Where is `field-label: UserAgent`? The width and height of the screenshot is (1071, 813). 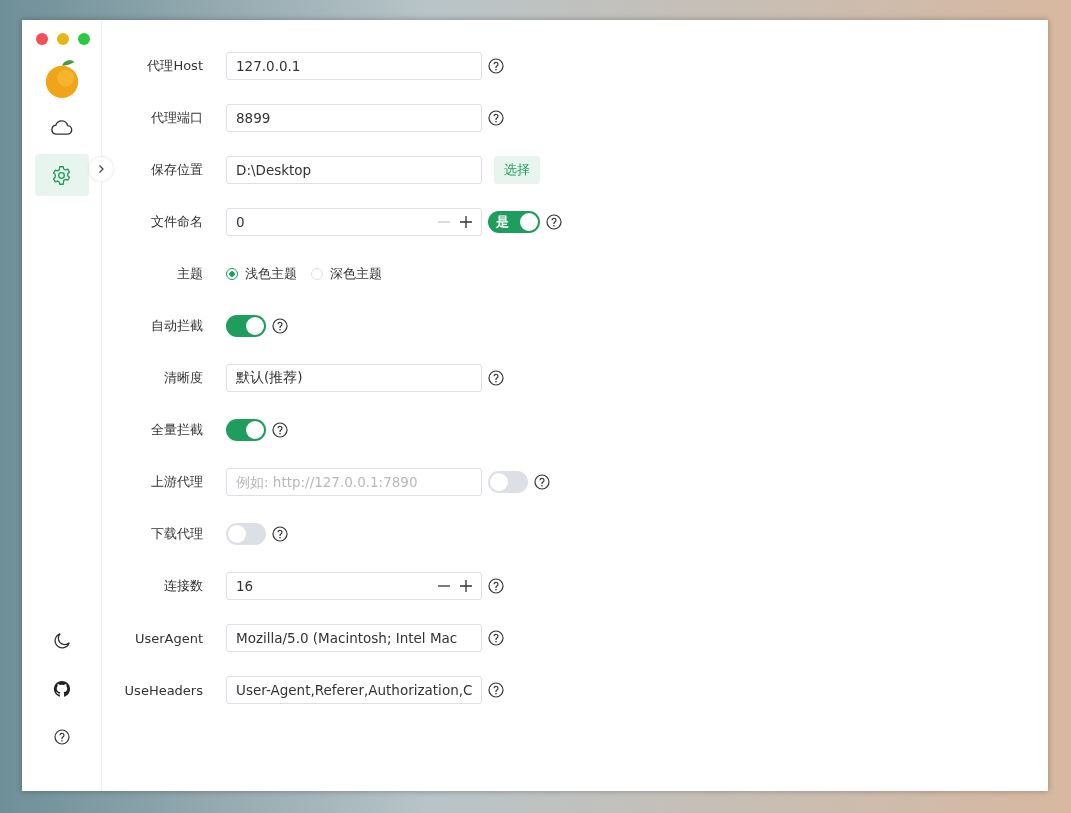 field-label: UserAgent is located at coordinates (168, 638).